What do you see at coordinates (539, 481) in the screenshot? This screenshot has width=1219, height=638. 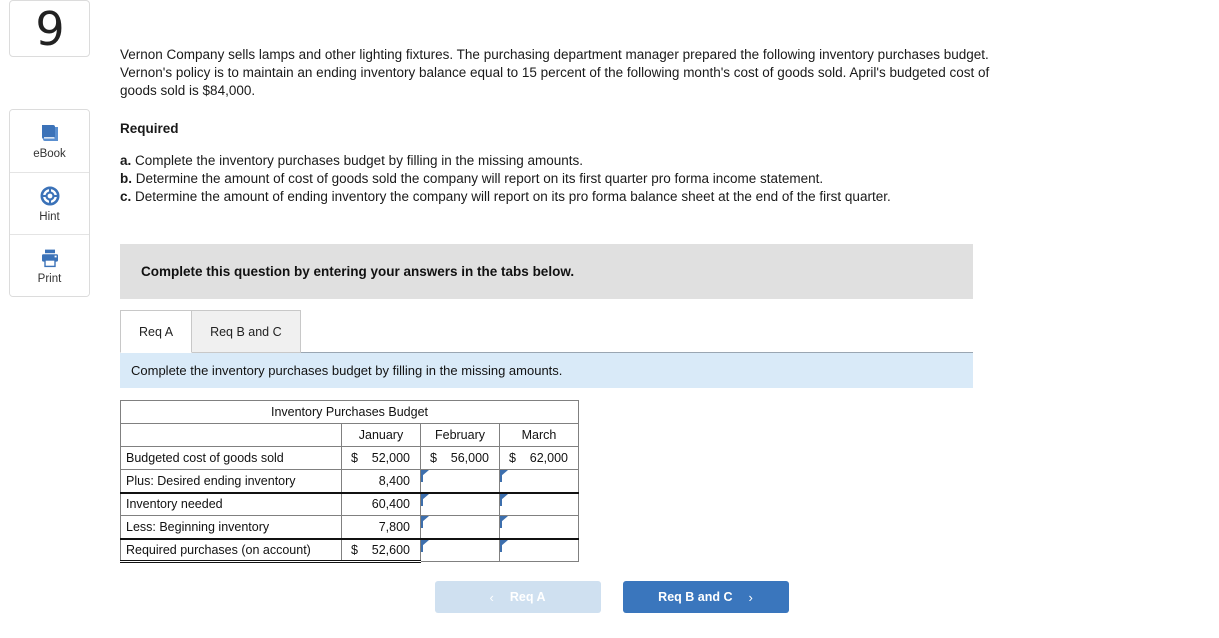 I see `input-desired-ending-inventory-march` at bounding box center [539, 481].